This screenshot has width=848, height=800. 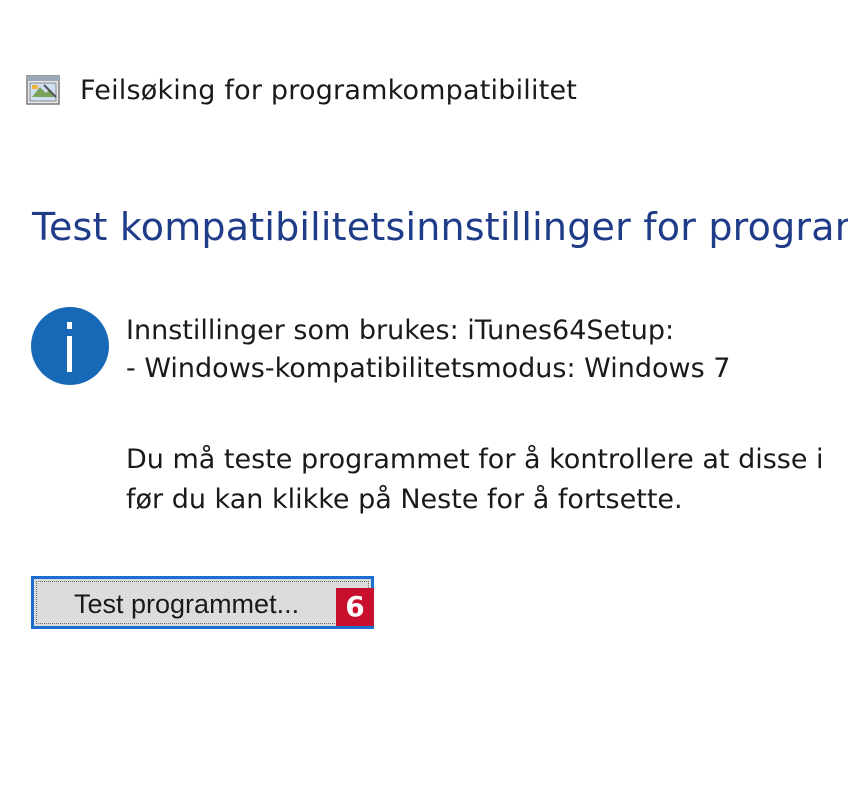 I want to click on info-icon, so click(x=70, y=346).